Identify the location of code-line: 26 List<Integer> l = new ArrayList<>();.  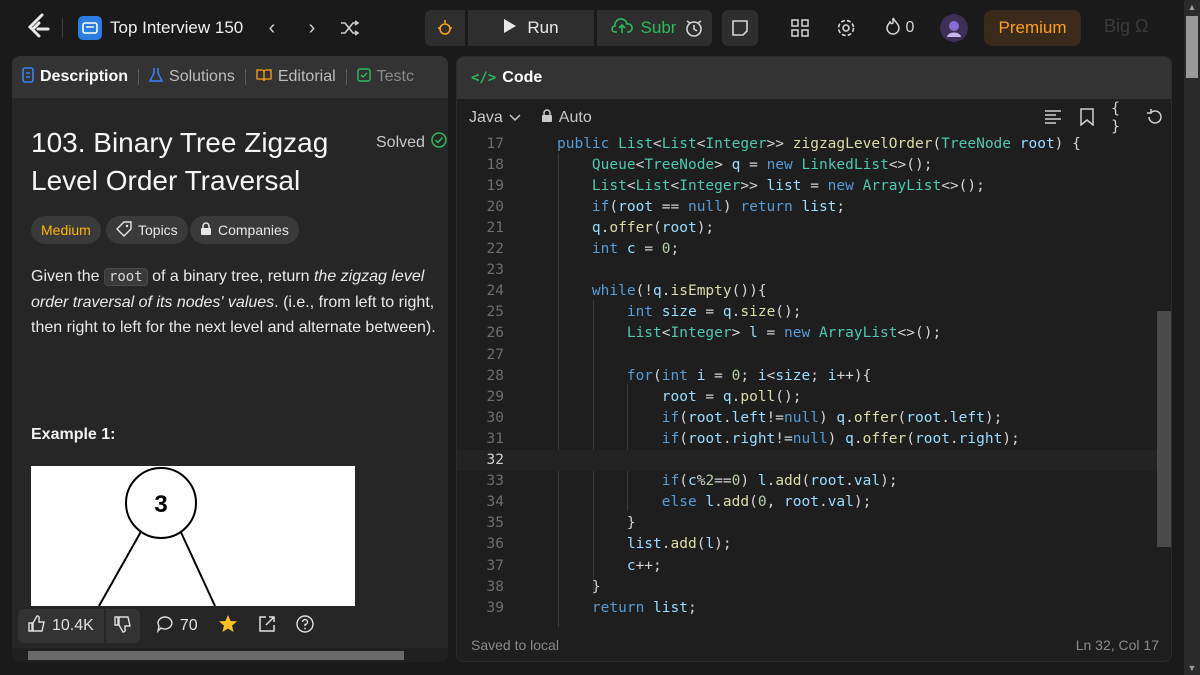
(807, 333).